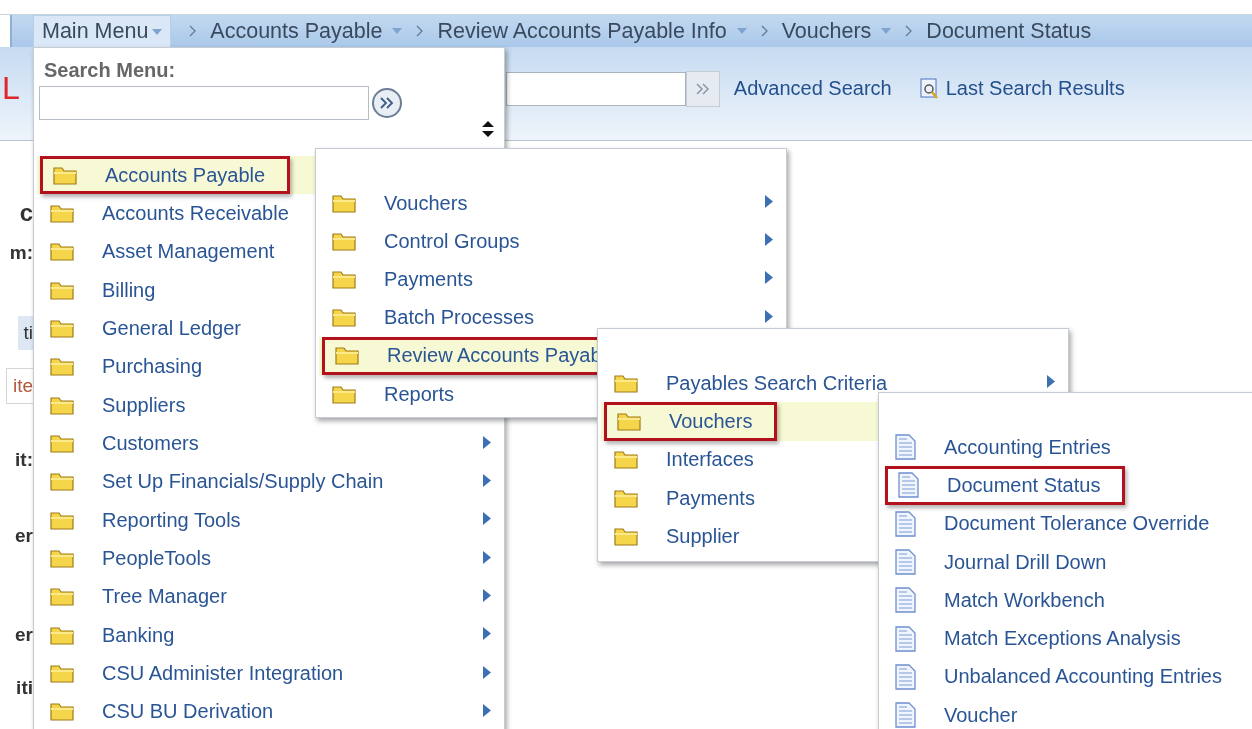  What do you see at coordinates (1042, 638) in the screenshot?
I see `menu-item: Match Exceptions Analysis` at bounding box center [1042, 638].